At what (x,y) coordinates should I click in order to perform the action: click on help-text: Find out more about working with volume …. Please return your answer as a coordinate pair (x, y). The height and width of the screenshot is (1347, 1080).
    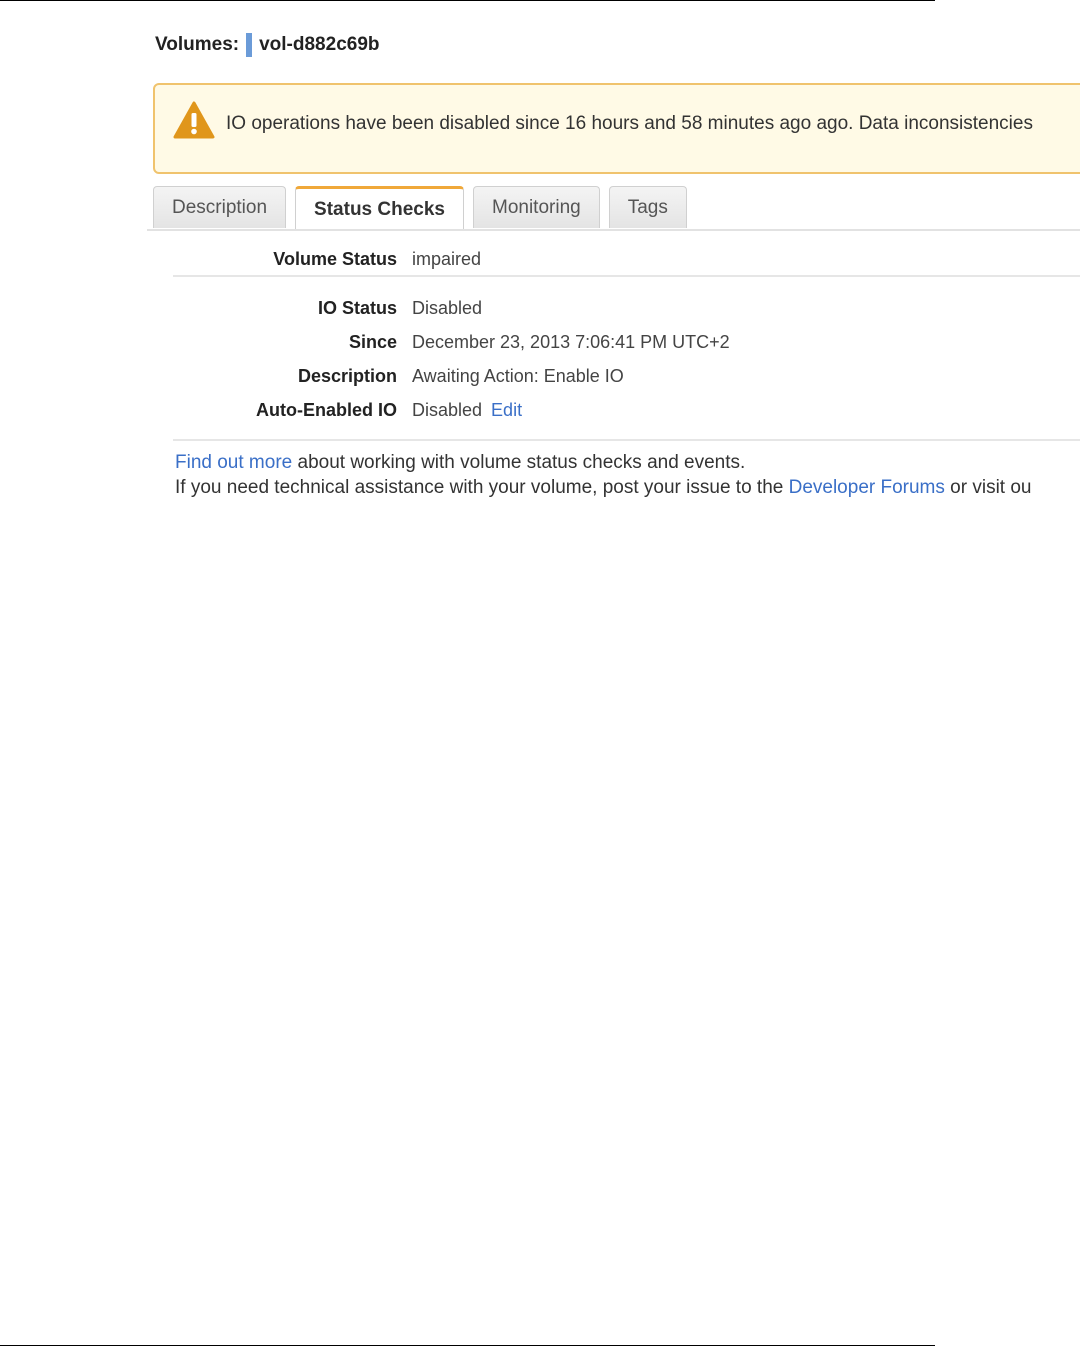
    Looking at the image, I should click on (603, 475).